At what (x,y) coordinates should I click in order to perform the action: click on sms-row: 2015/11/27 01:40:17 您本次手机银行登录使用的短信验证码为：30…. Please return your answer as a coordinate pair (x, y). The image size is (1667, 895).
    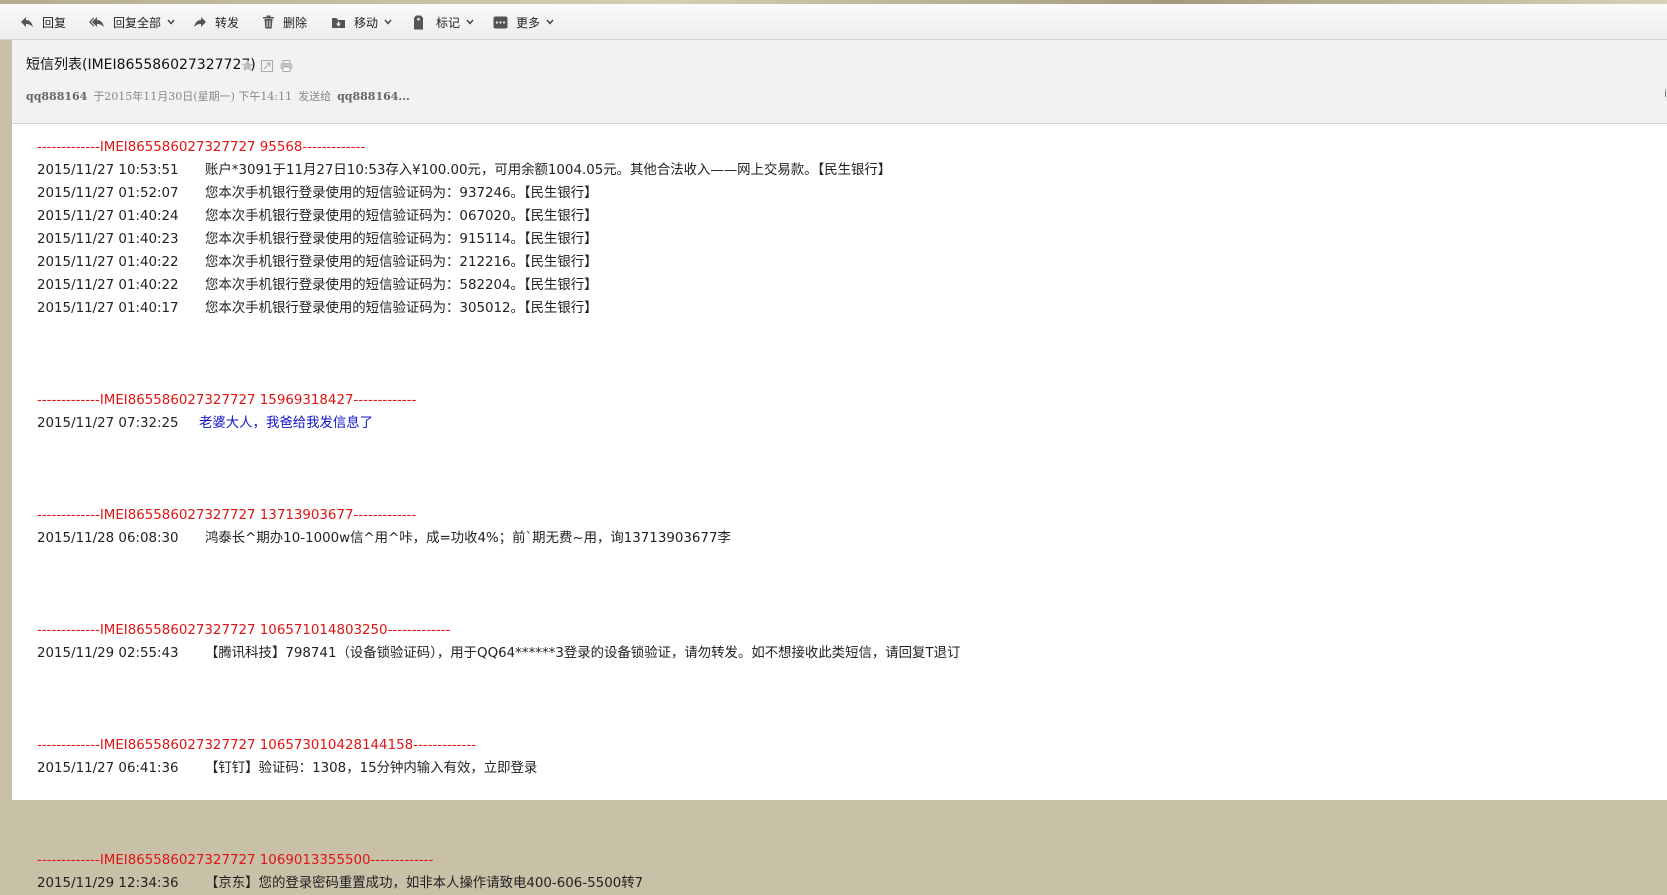
    Looking at the image, I should click on (498, 308).